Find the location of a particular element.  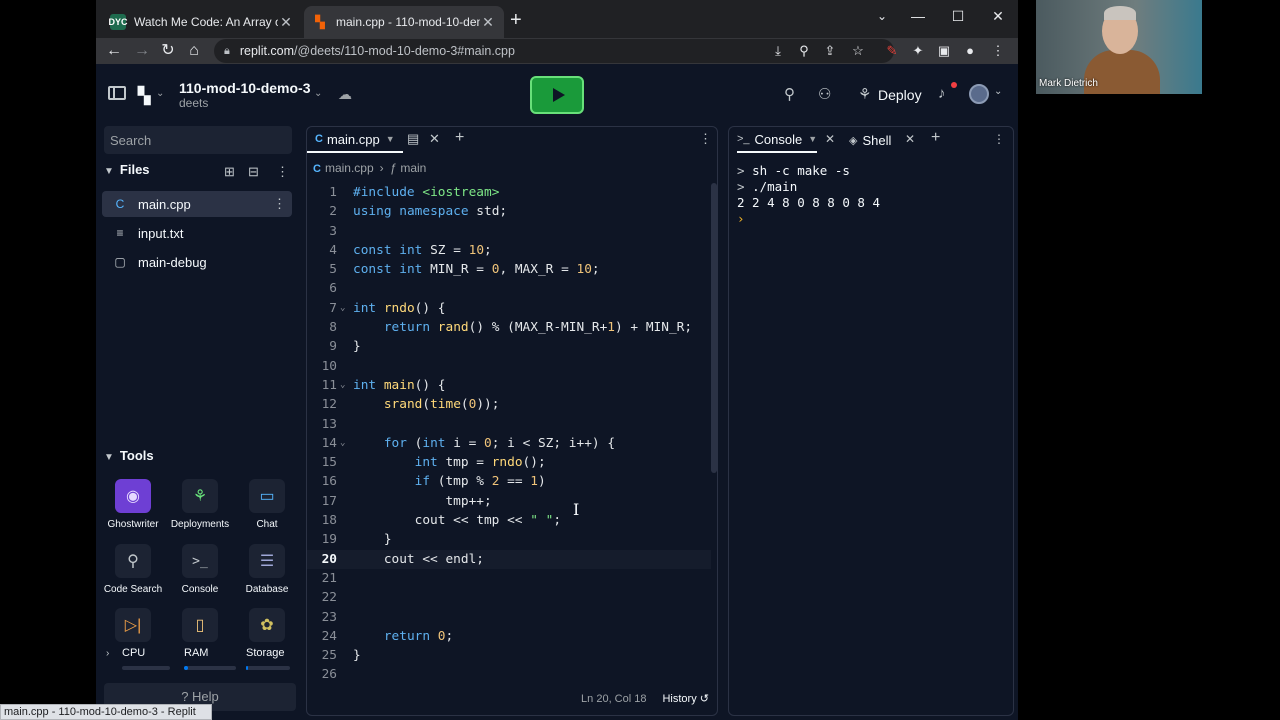

code-line: 11 ⌄ int main() { is located at coordinates (509, 385).